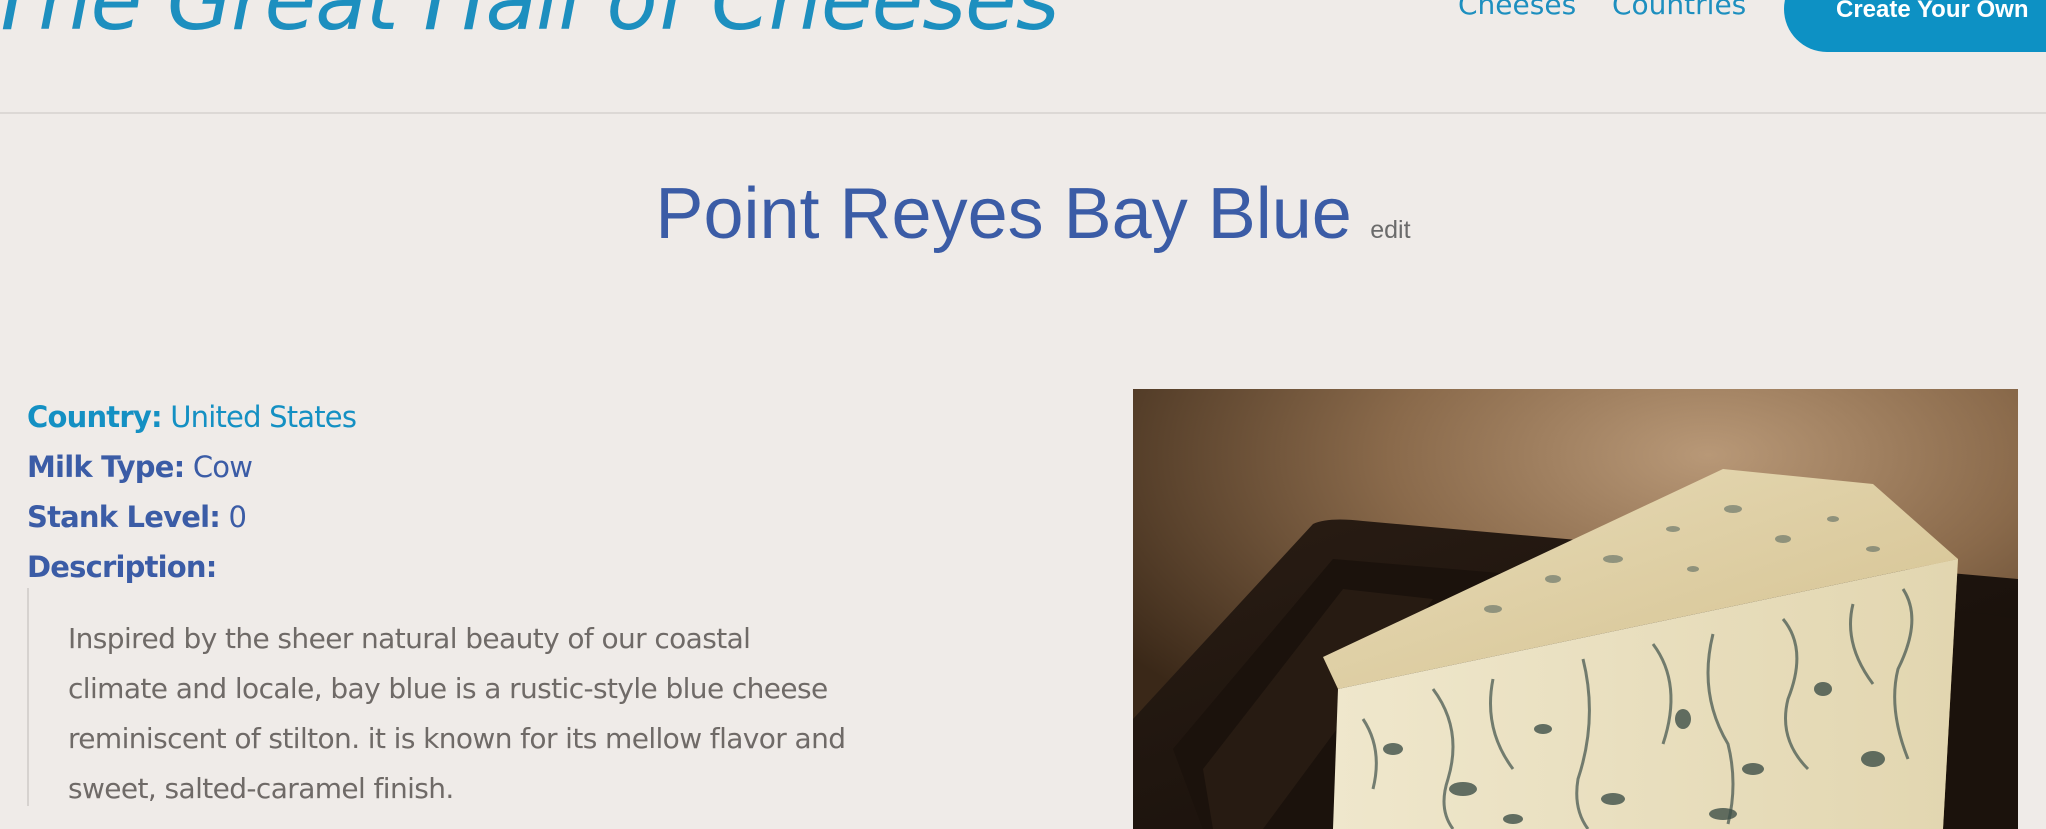 The height and width of the screenshot is (829, 2046). What do you see at coordinates (124, 517) in the screenshot?
I see `stank-level-label: Stank Level:` at bounding box center [124, 517].